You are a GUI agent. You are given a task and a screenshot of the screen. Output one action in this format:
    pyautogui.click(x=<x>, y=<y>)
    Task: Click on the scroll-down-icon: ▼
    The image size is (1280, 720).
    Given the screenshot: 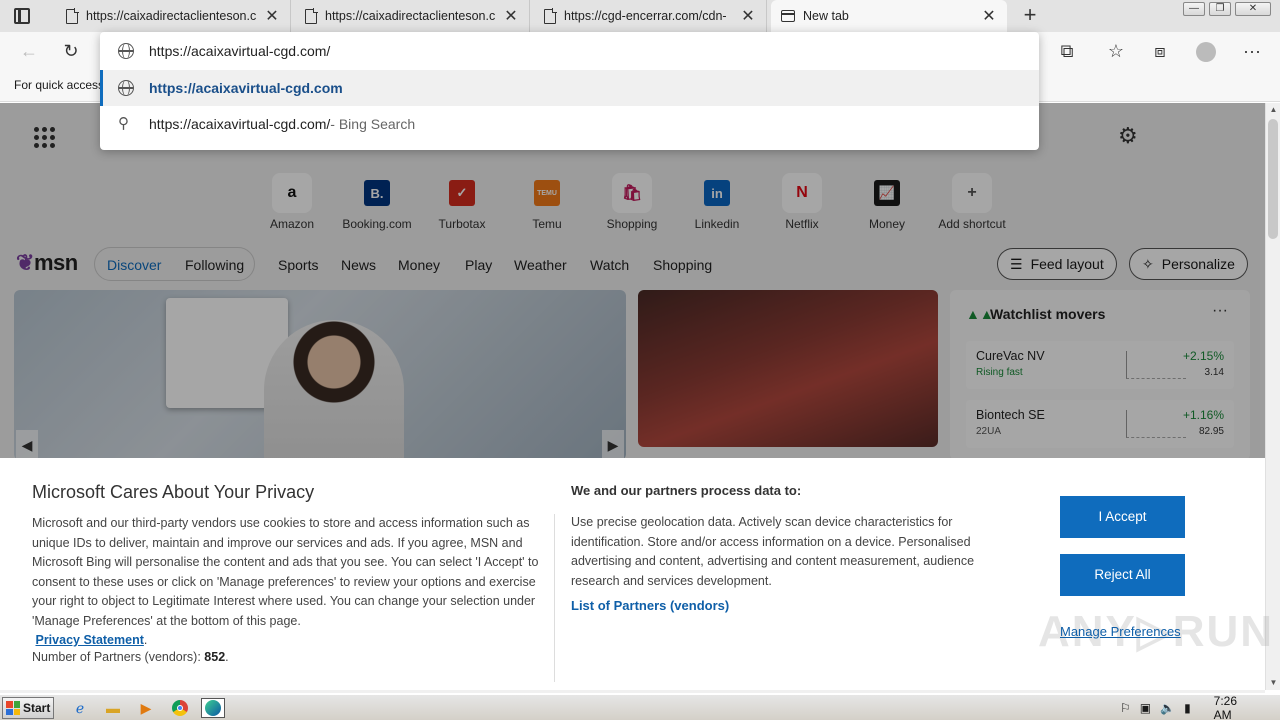 What is the action you would take?
    pyautogui.click(x=1273, y=683)
    